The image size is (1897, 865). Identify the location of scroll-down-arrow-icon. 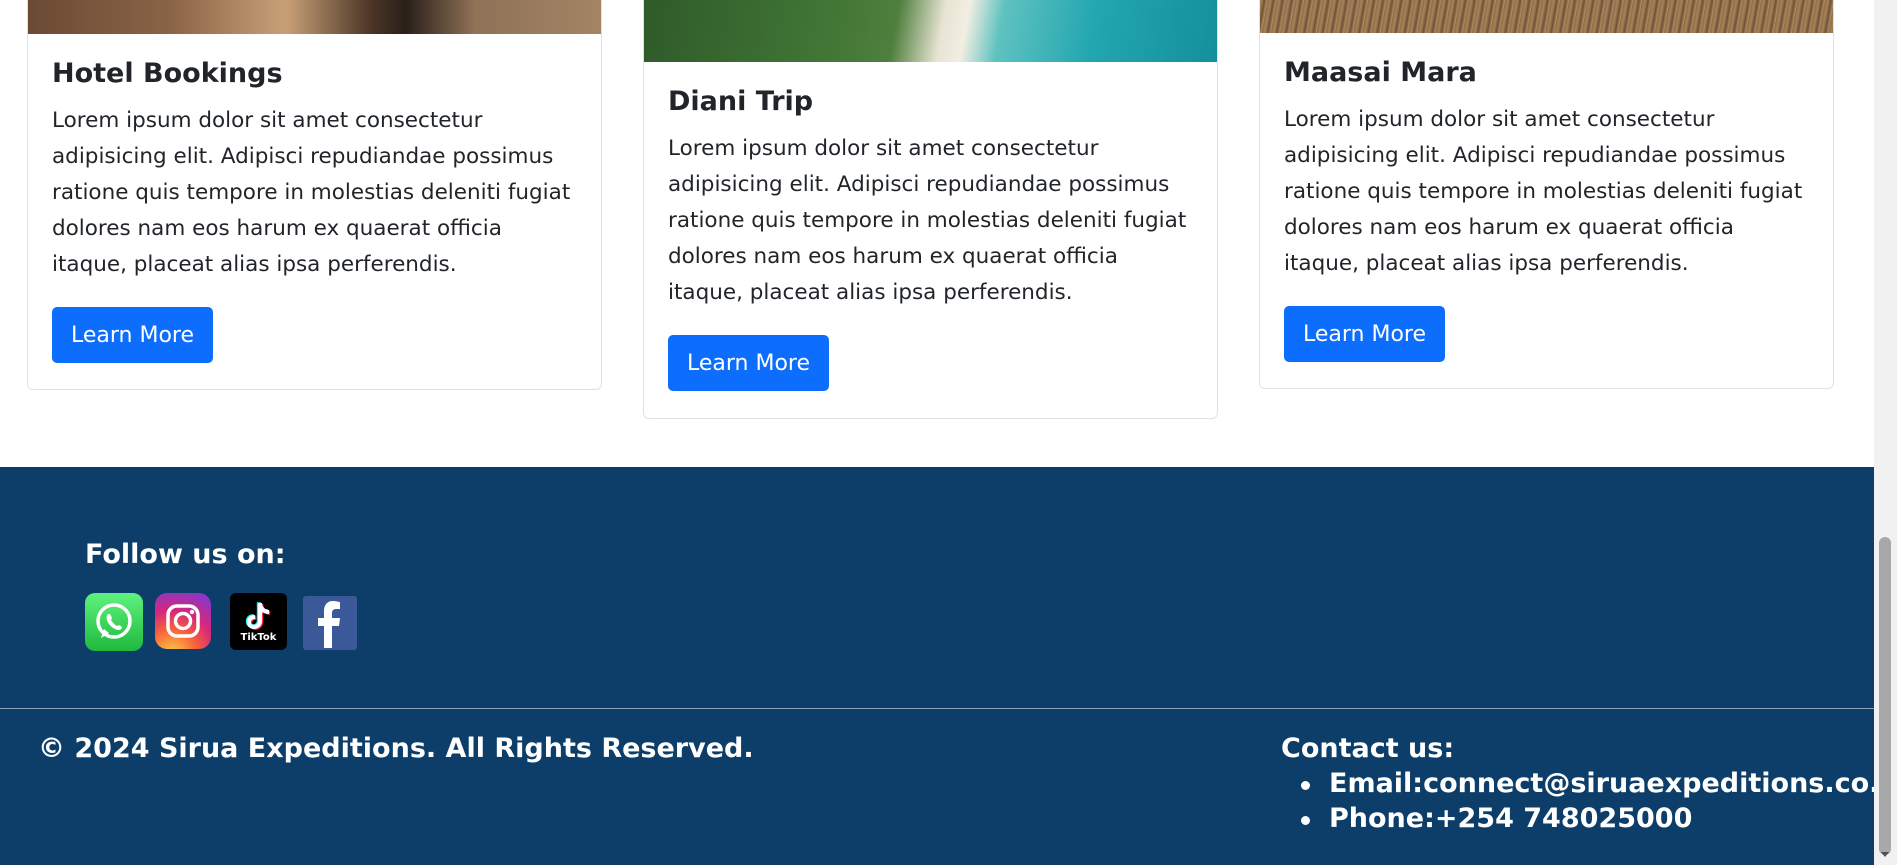
(1885, 854).